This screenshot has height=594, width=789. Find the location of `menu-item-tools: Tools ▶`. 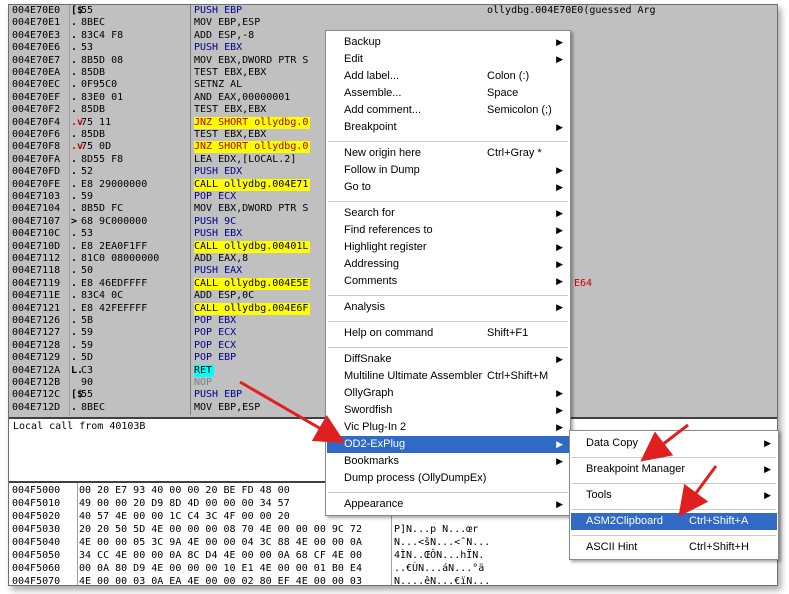

menu-item-tools: Tools ▶ is located at coordinates (674, 495).